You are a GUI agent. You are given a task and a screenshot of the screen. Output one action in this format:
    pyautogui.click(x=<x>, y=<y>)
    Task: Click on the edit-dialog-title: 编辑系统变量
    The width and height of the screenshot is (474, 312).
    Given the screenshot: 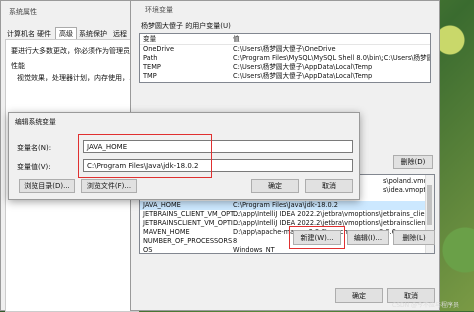 What is the action you would take?
    pyautogui.click(x=35, y=122)
    